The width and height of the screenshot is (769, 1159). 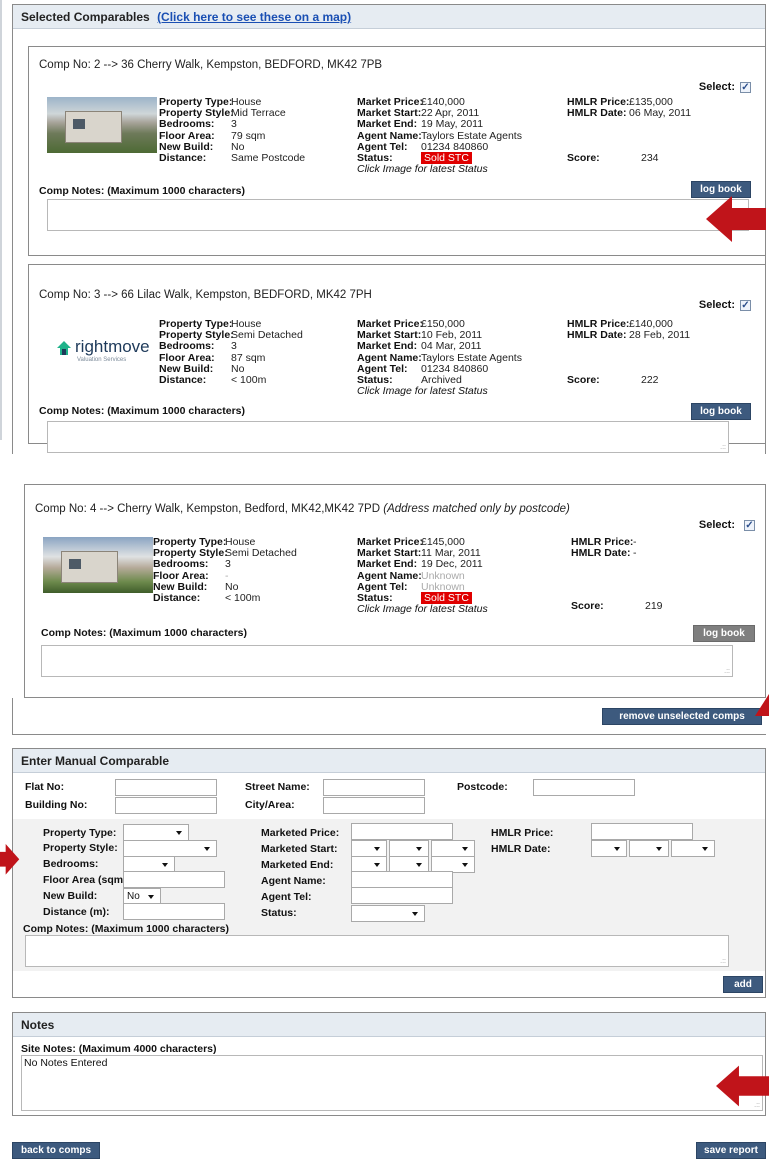 What do you see at coordinates (66, 1063) in the screenshot?
I see `site-notes-value: No Notes Entered` at bounding box center [66, 1063].